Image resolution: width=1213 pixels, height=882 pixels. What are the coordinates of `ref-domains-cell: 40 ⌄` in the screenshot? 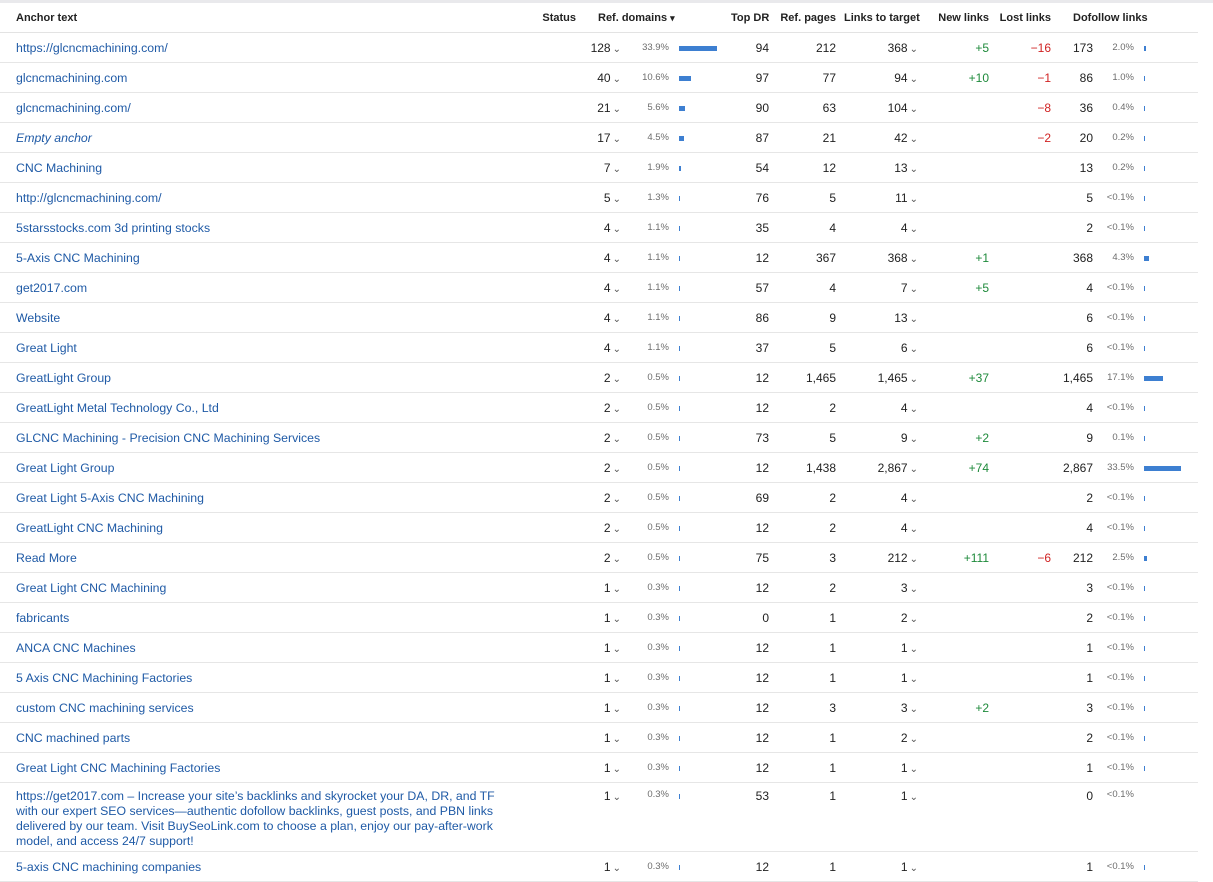 It's located at (602, 77).